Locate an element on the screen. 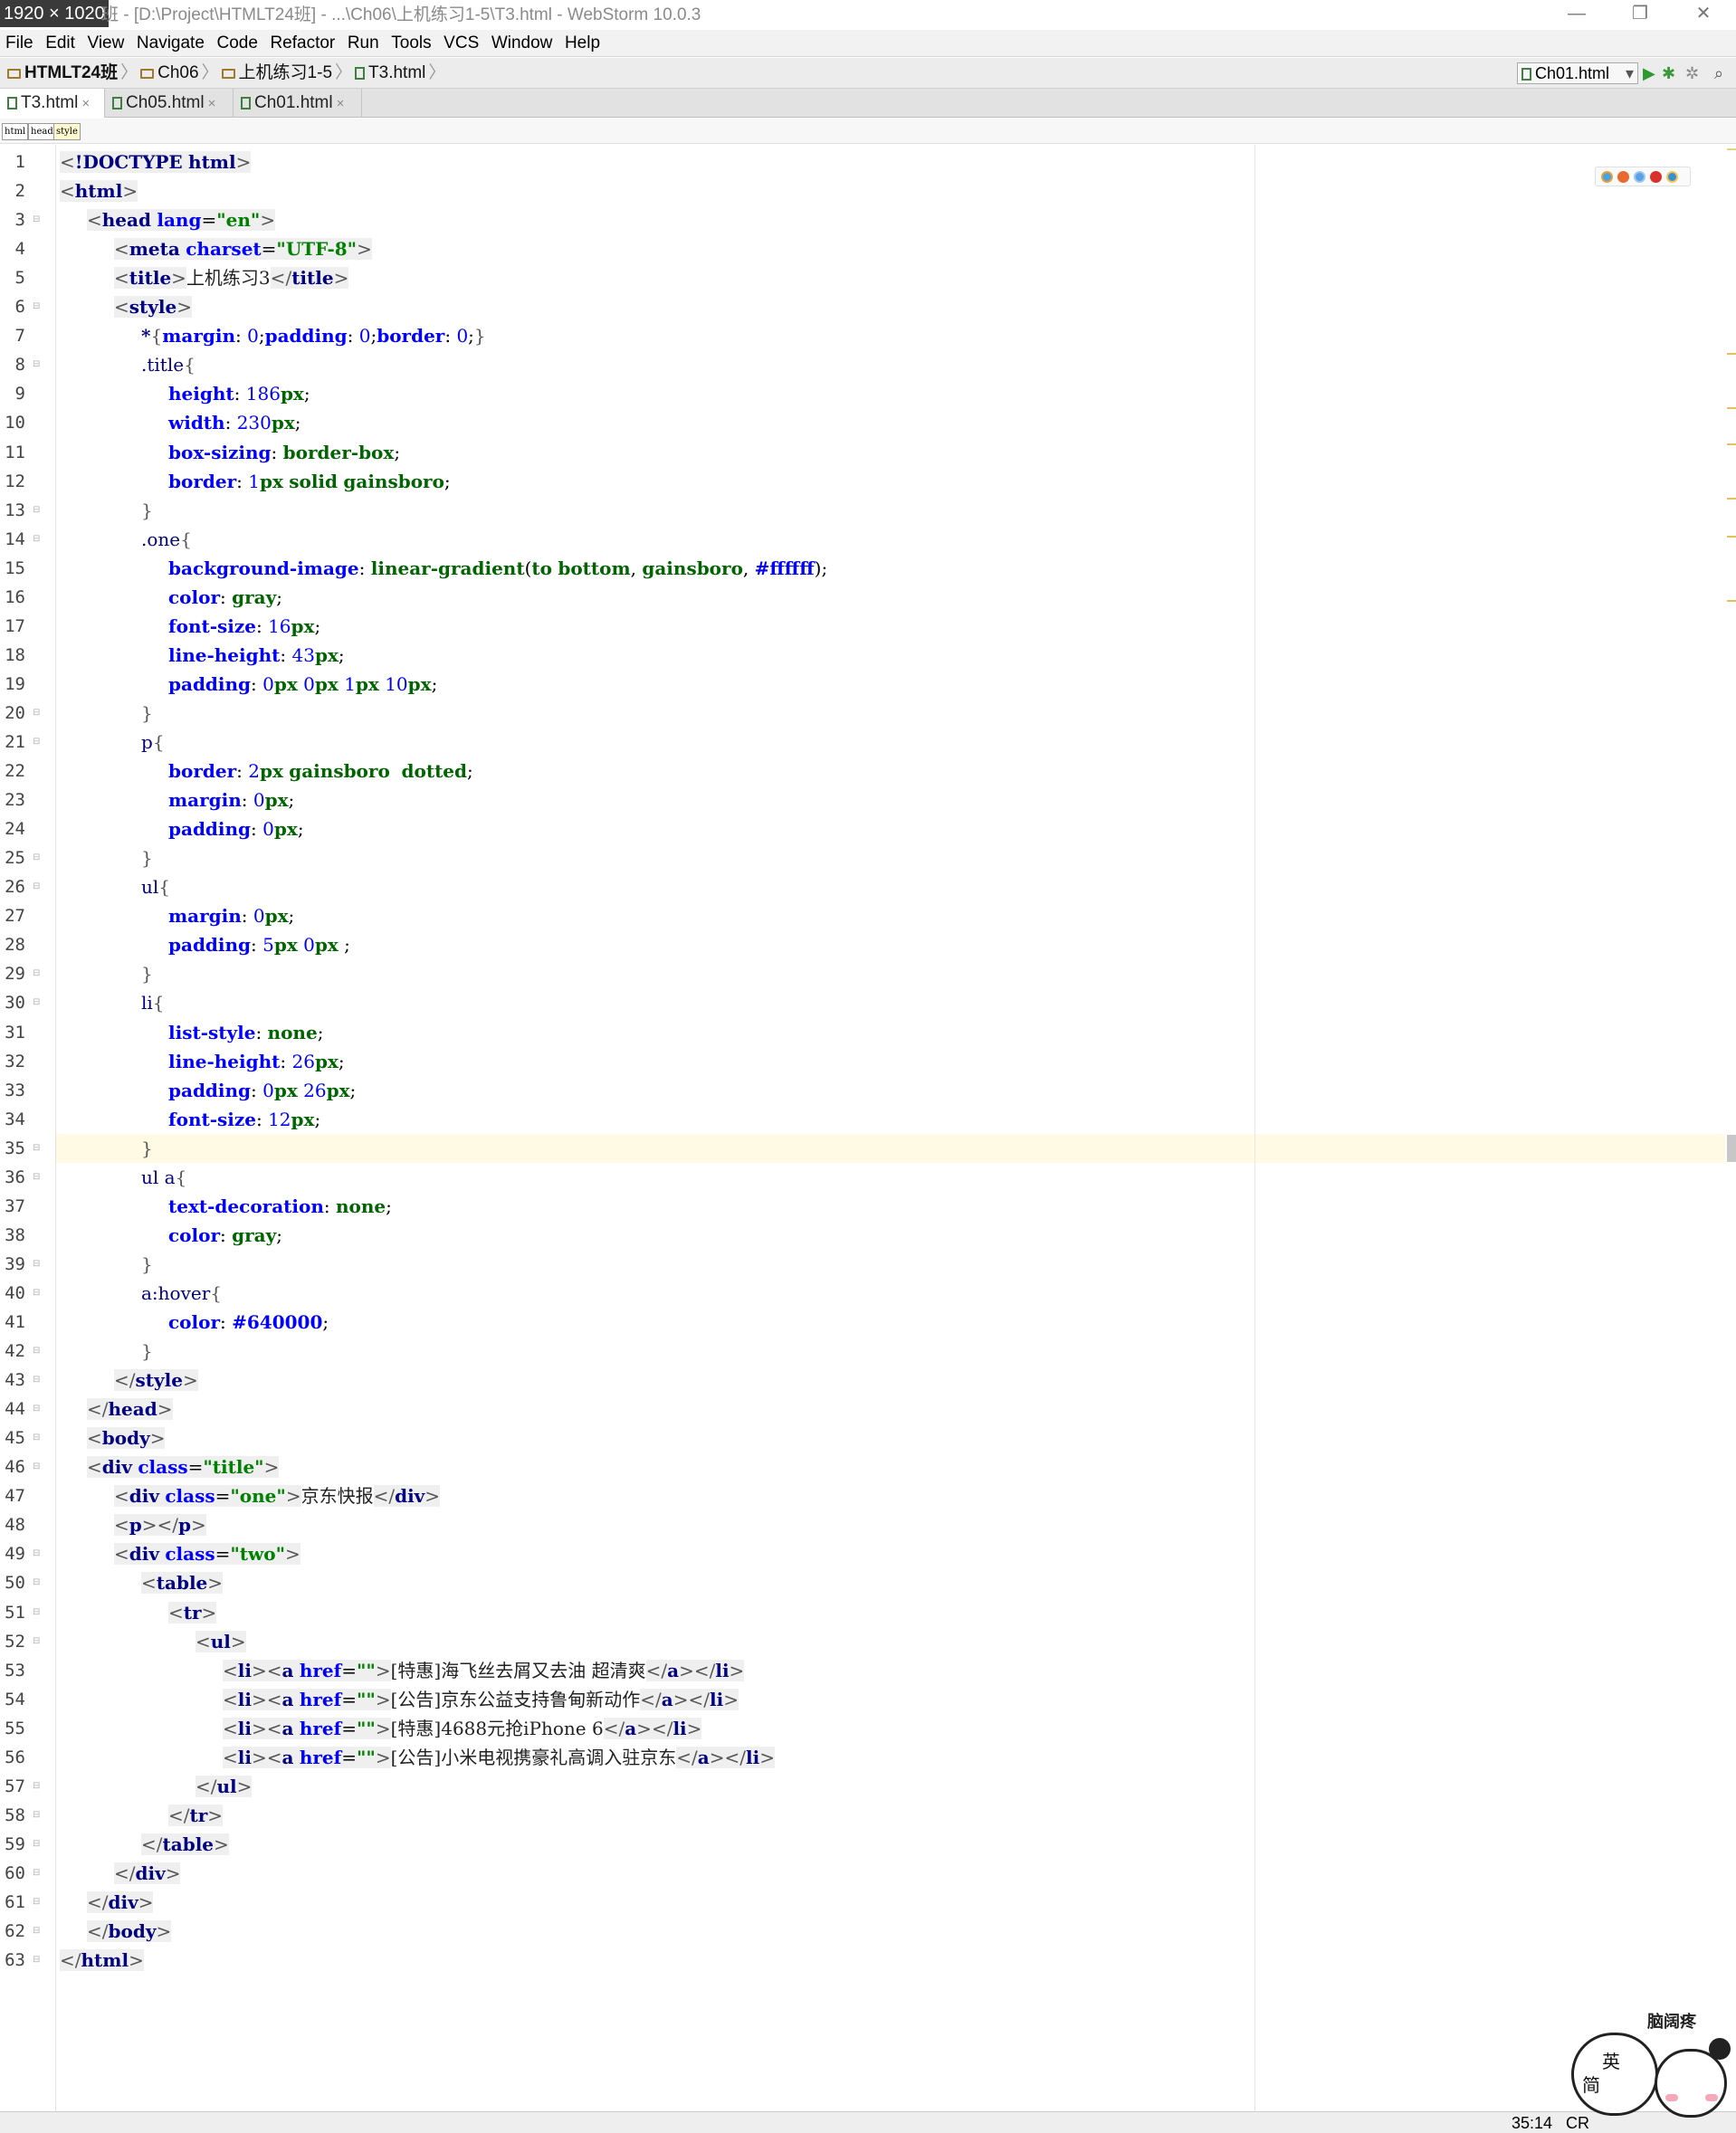  restore-button: ❐ is located at coordinates (1640, 15).